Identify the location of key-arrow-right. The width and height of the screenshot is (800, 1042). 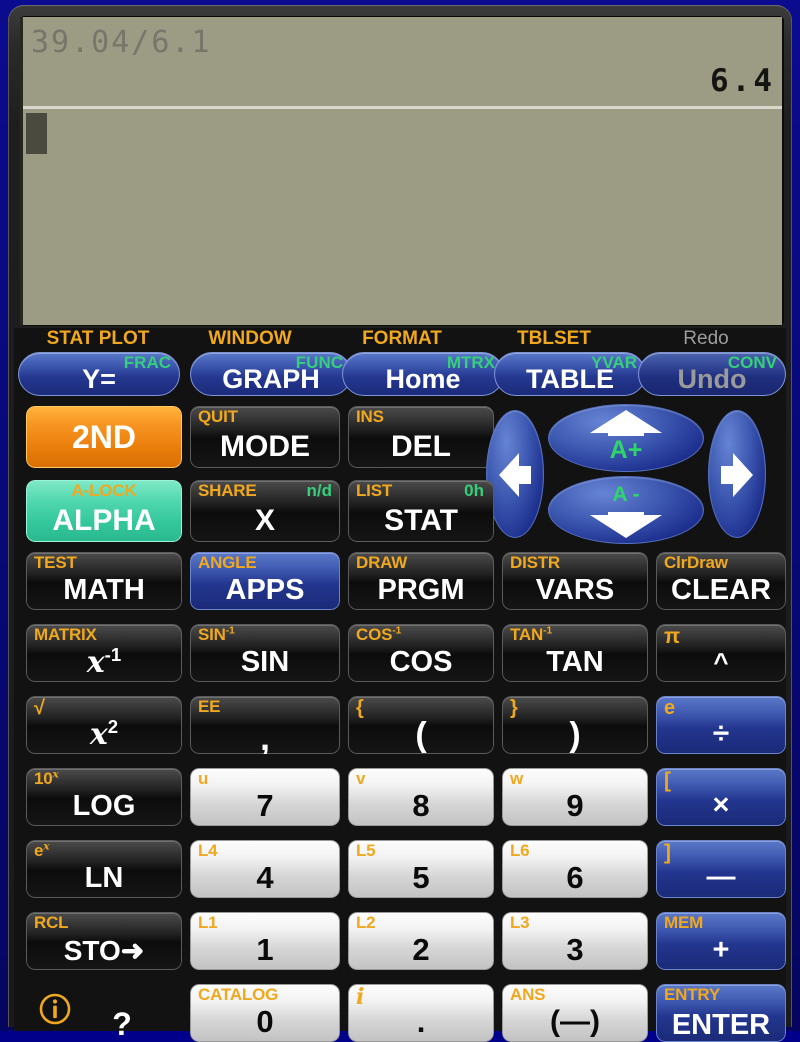
(737, 474).